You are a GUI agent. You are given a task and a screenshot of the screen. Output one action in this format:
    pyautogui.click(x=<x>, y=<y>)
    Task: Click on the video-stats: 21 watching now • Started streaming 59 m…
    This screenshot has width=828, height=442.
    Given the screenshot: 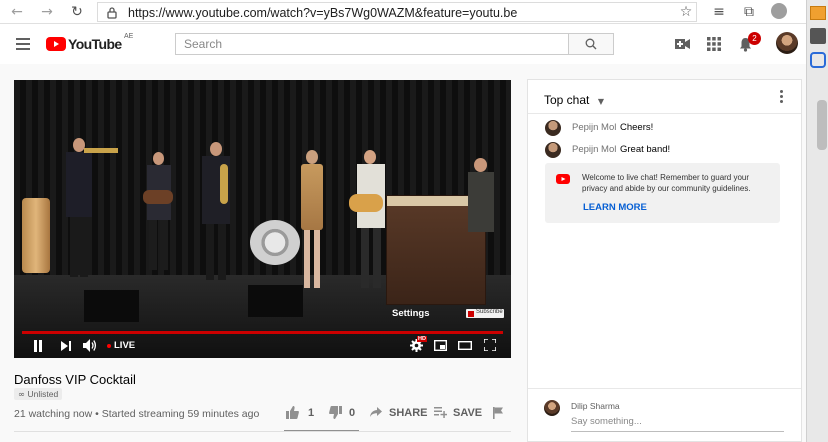 What is the action you would take?
    pyautogui.click(x=137, y=414)
    